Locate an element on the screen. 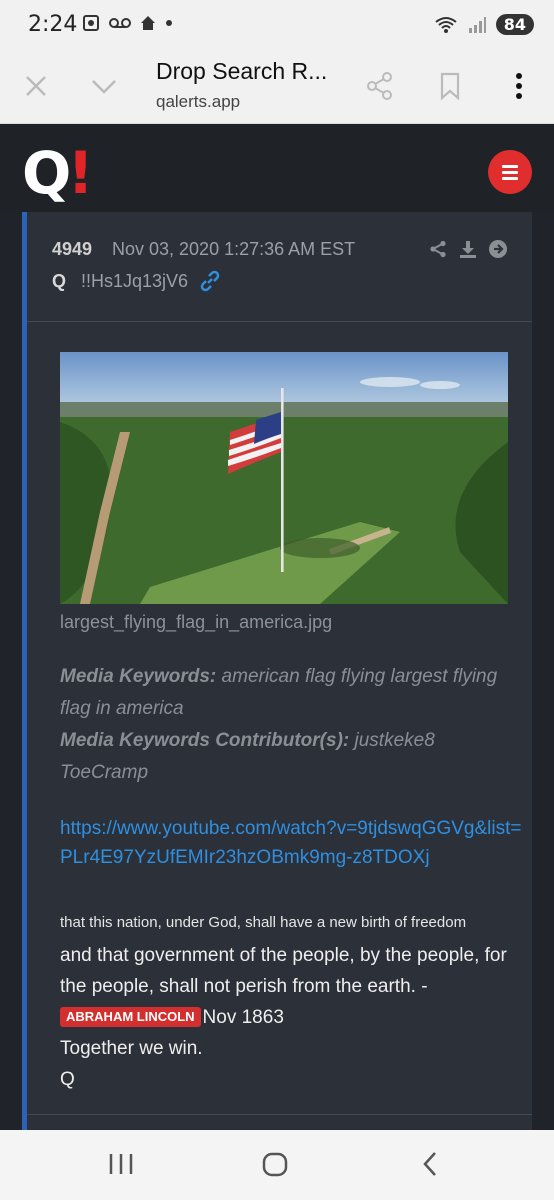  home-status-icon is located at coordinates (148, 23).